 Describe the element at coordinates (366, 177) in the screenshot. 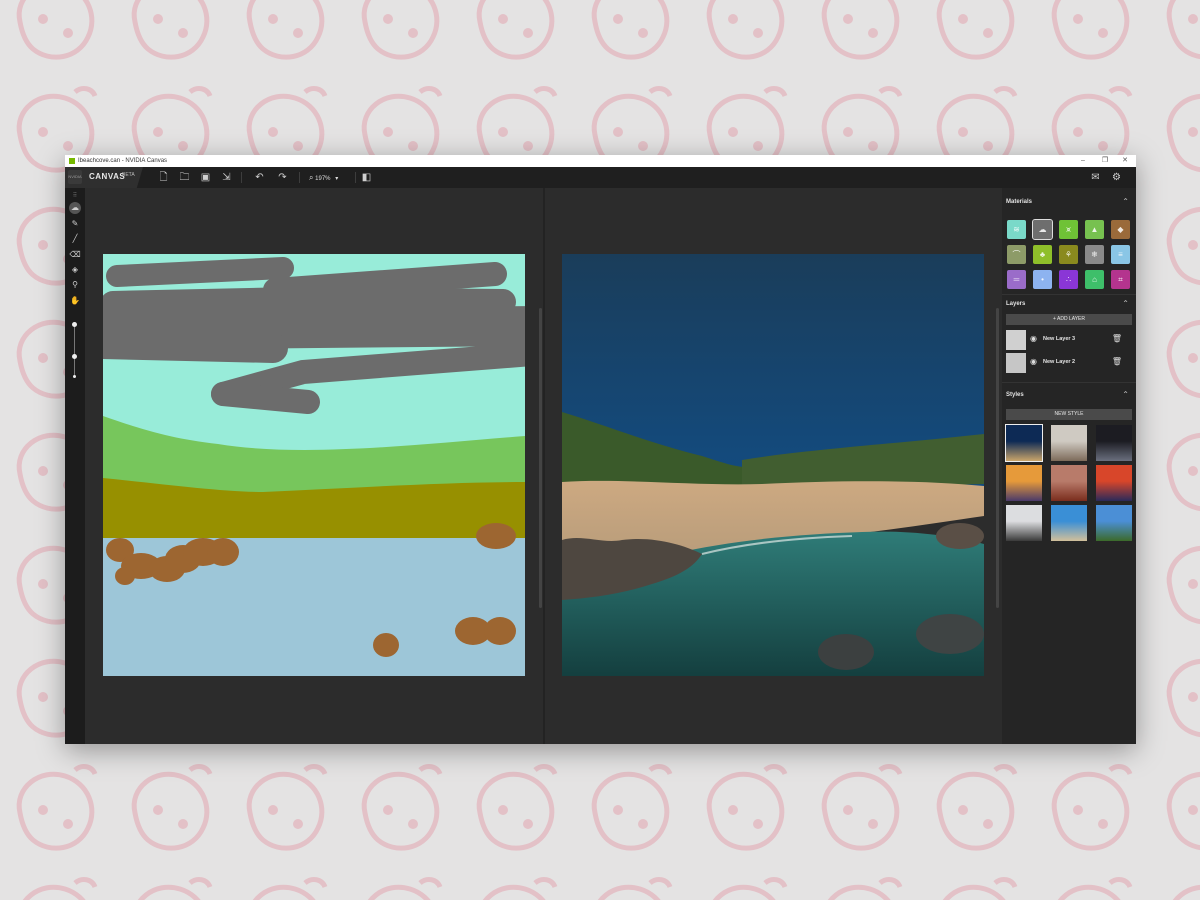

I see `split-view-icon: ◧` at that location.